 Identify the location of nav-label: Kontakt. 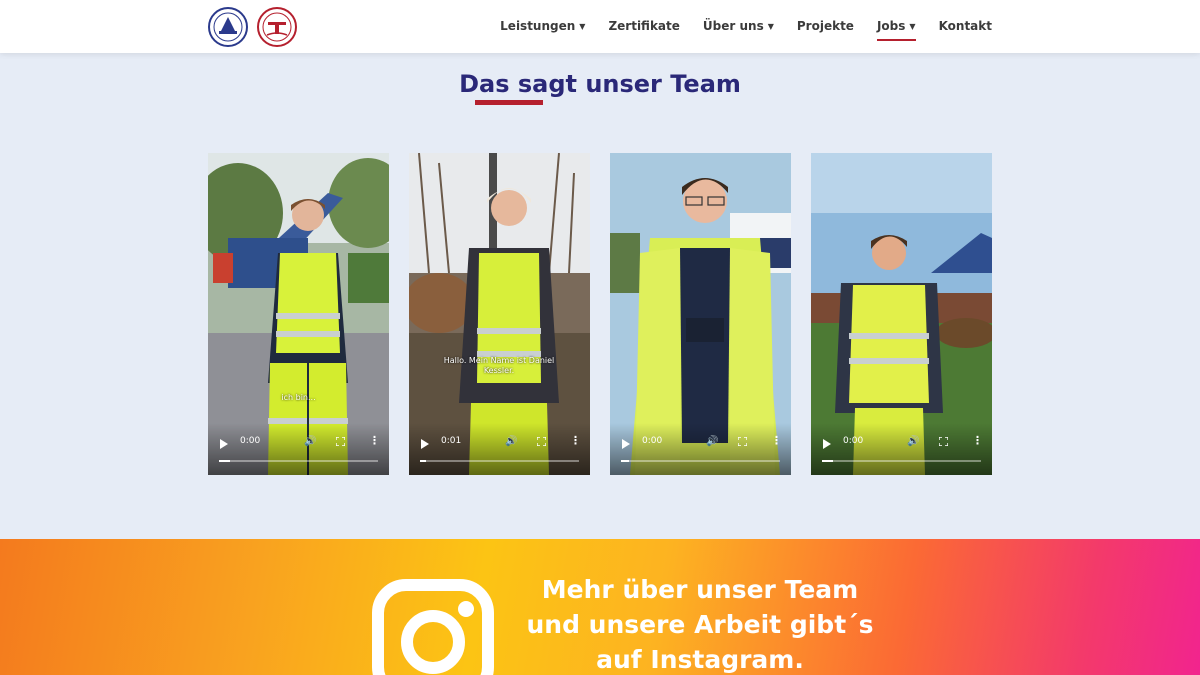
(965, 25).